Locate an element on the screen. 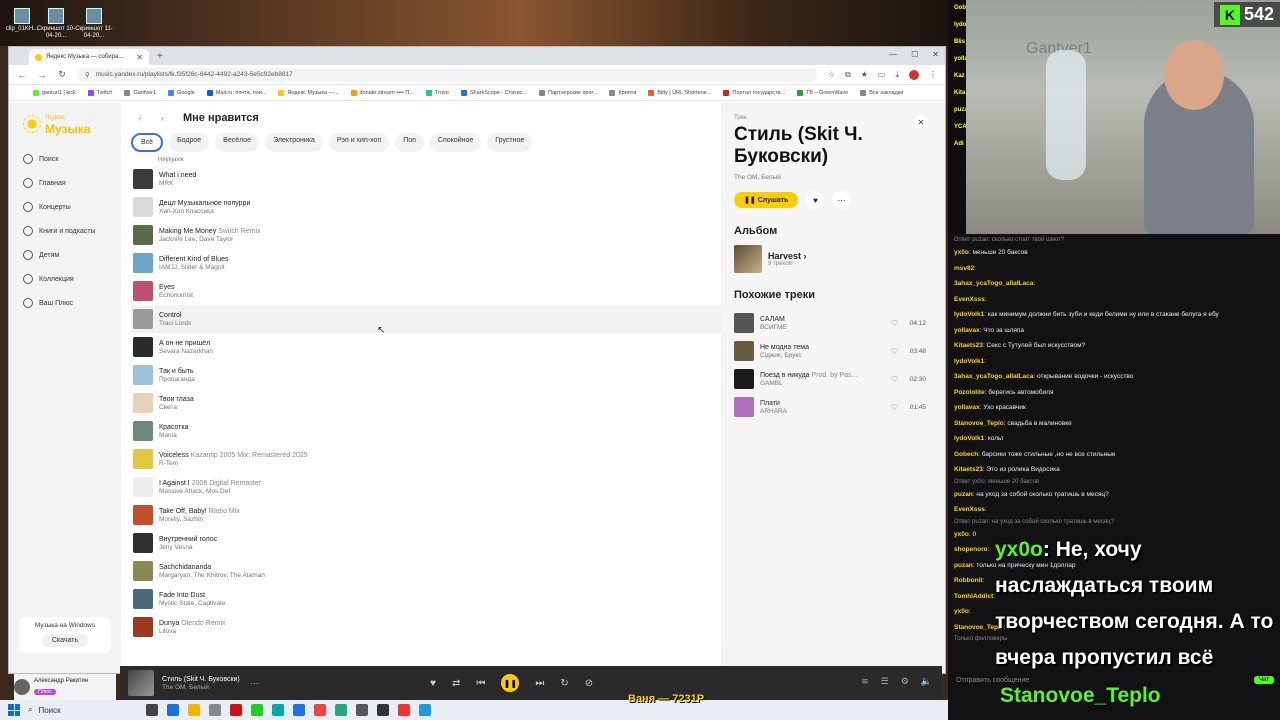 This screenshot has height=720, width=1280. filter-chip: Весёлое is located at coordinates (237, 142).